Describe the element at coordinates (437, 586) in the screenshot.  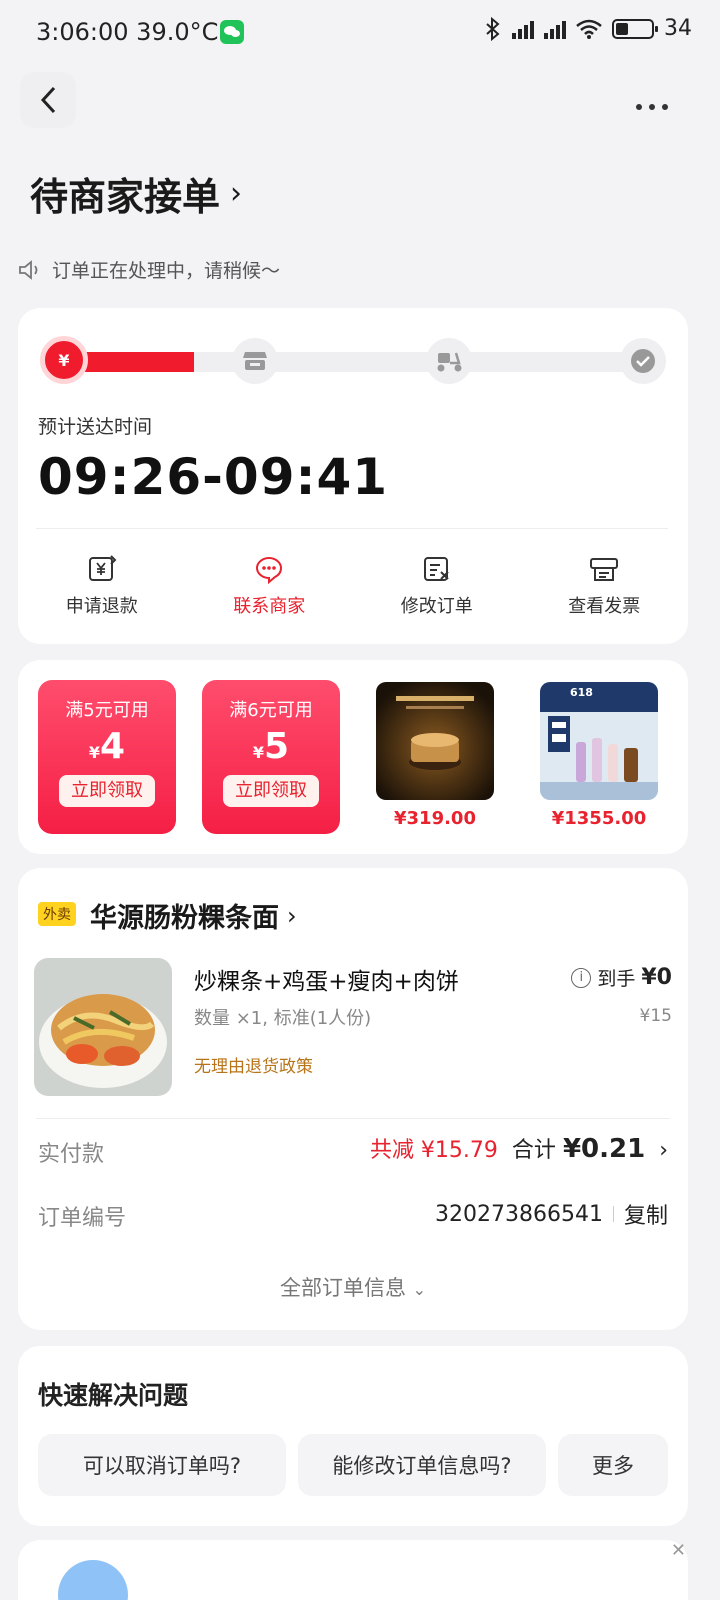
I see `modify-order-button: 修改订单` at that location.